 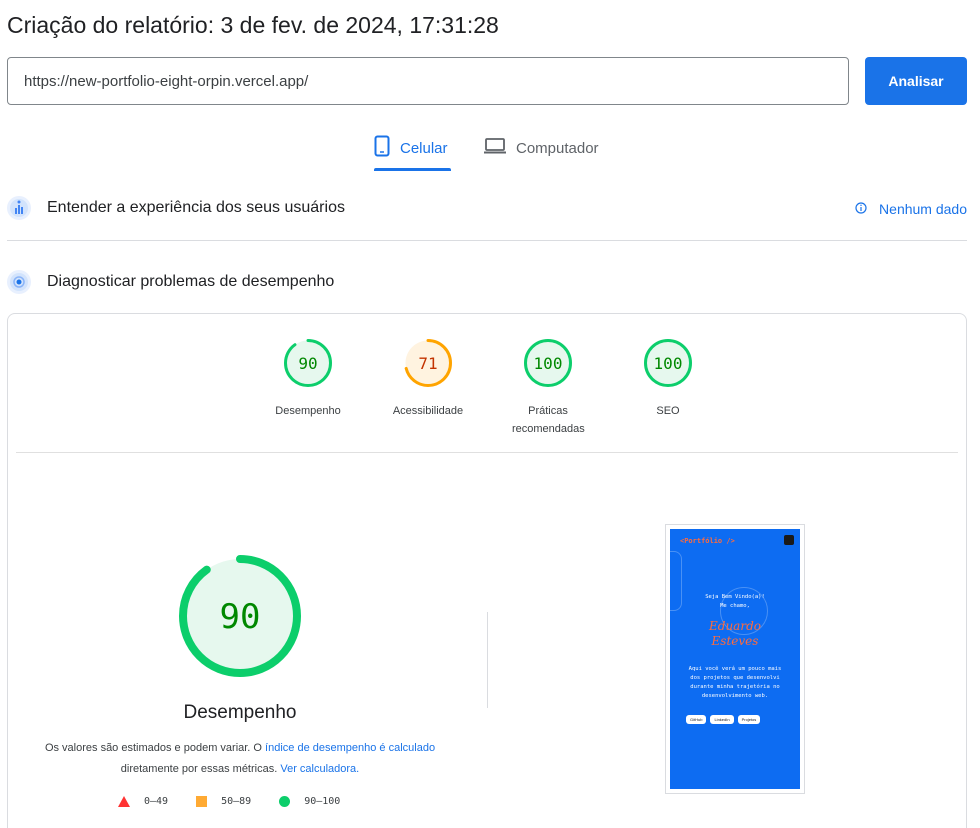 I want to click on screenshot-bio-line: desenvolvimento web., so click(x=735, y=696).